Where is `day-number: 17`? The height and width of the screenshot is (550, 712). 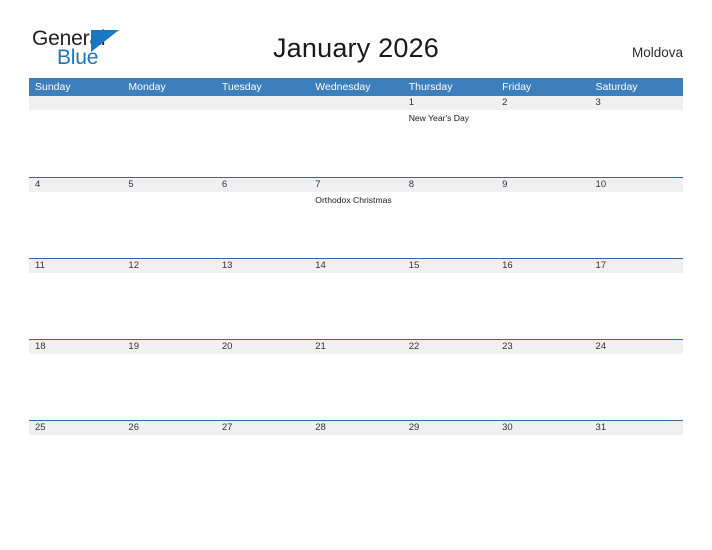
day-number: 17 is located at coordinates (636, 266).